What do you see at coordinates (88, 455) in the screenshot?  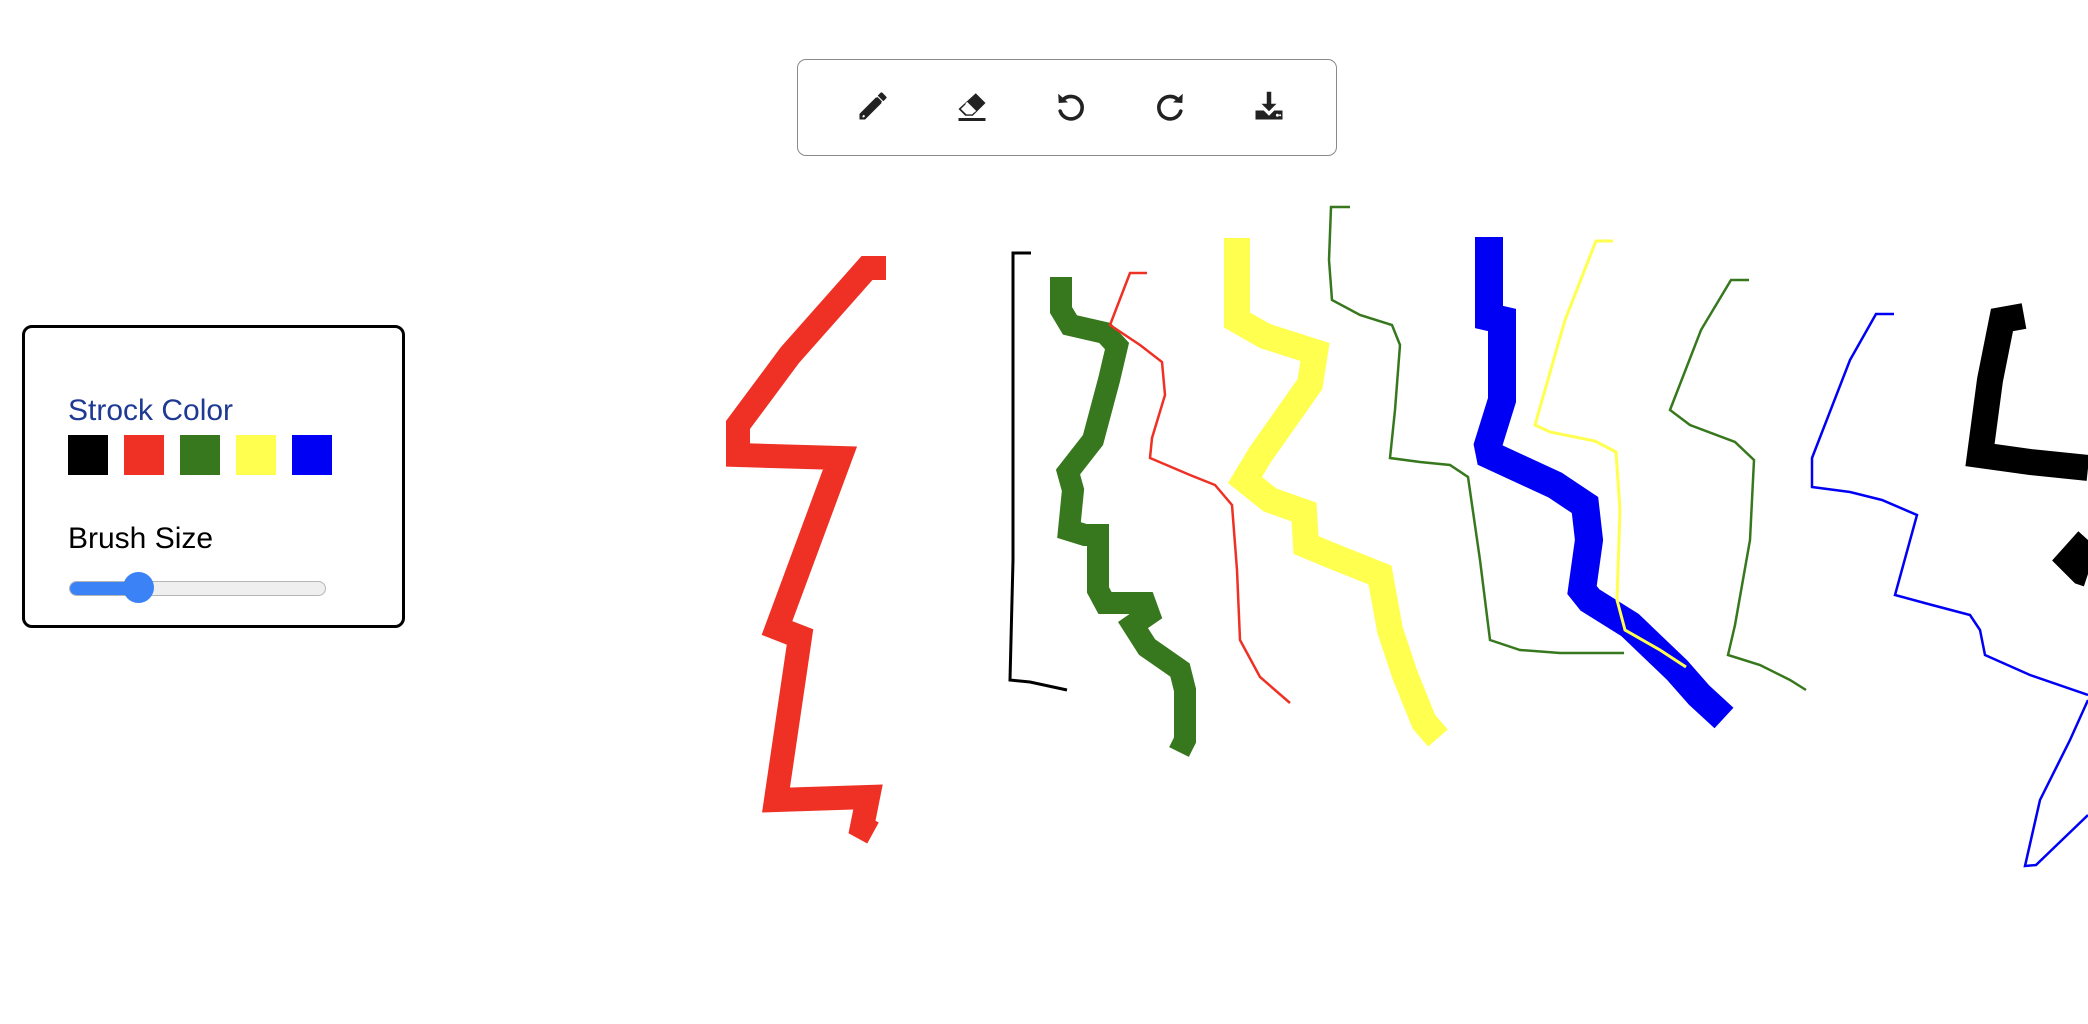 I see `swatch-black` at bounding box center [88, 455].